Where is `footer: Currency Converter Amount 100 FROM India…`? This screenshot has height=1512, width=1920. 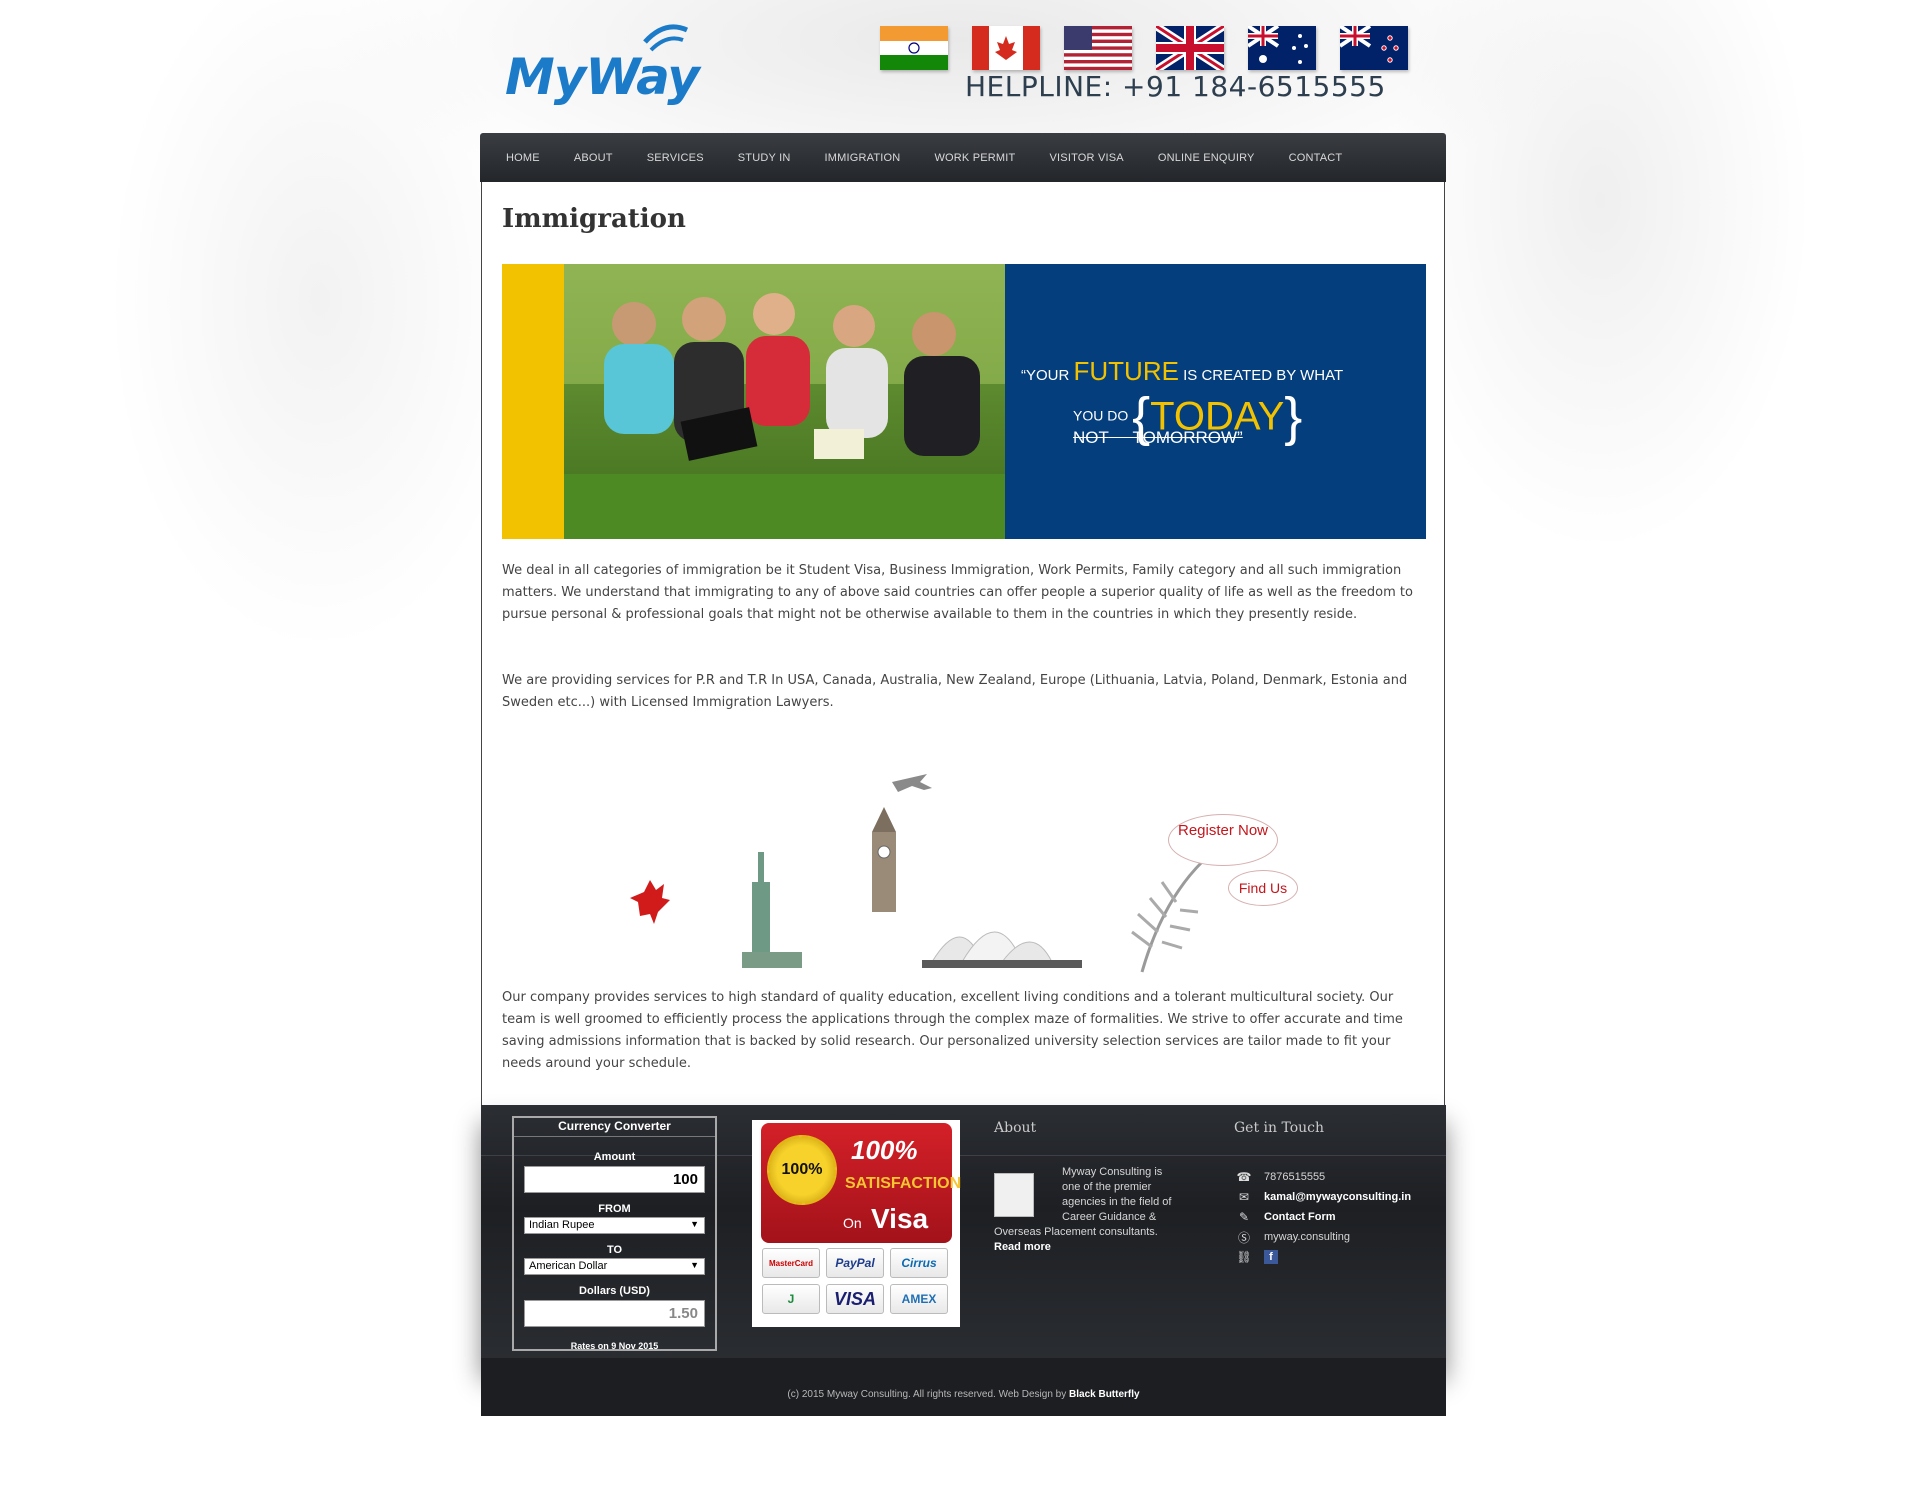 footer: Currency Converter Amount 100 FROM India… is located at coordinates (963, 1260).